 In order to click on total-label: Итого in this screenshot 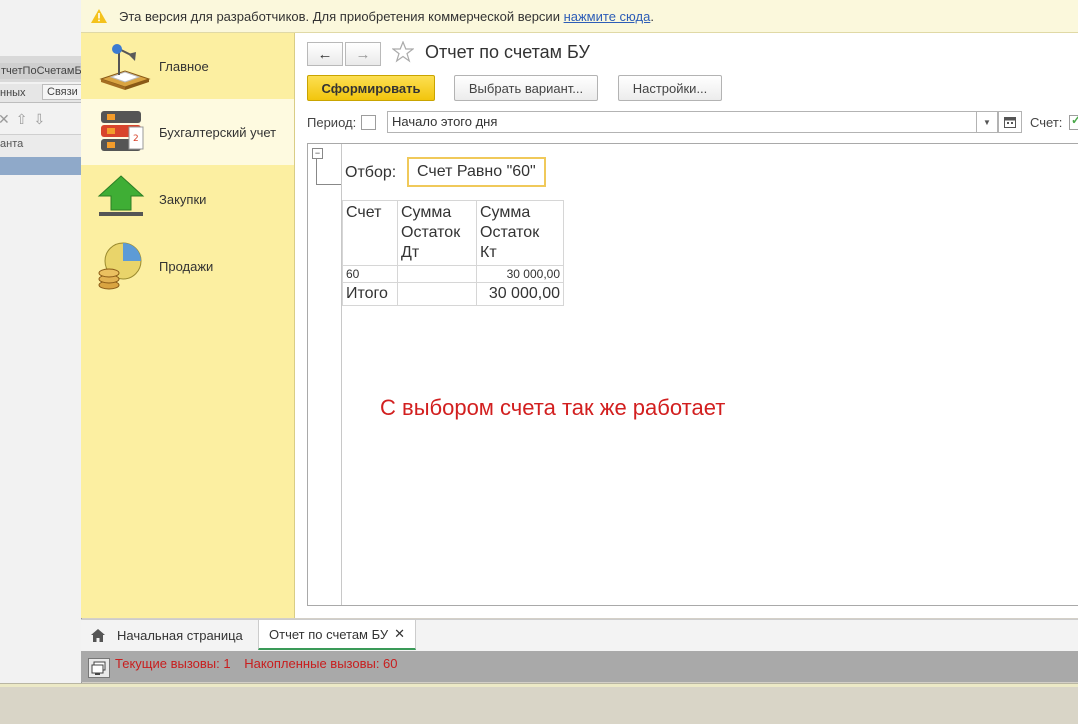, I will do `click(370, 294)`.